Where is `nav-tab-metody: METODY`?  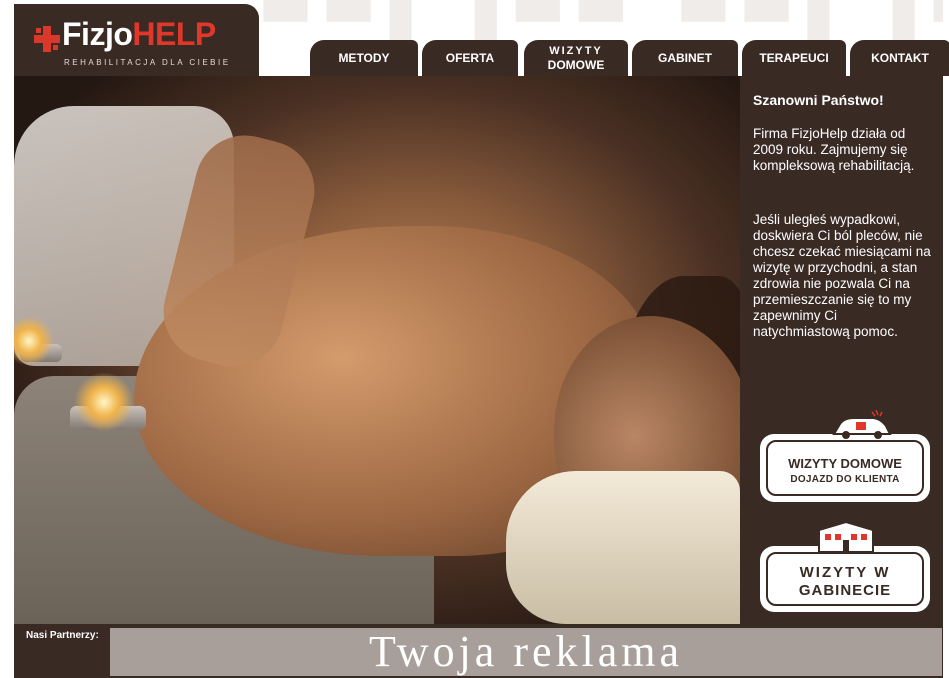
nav-tab-metody: METODY is located at coordinates (364, 58).